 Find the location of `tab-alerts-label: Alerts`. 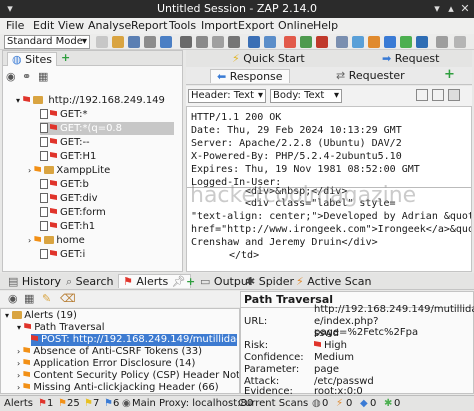

tab-alerts-label: Alerts is located at coordinates (152, 281).